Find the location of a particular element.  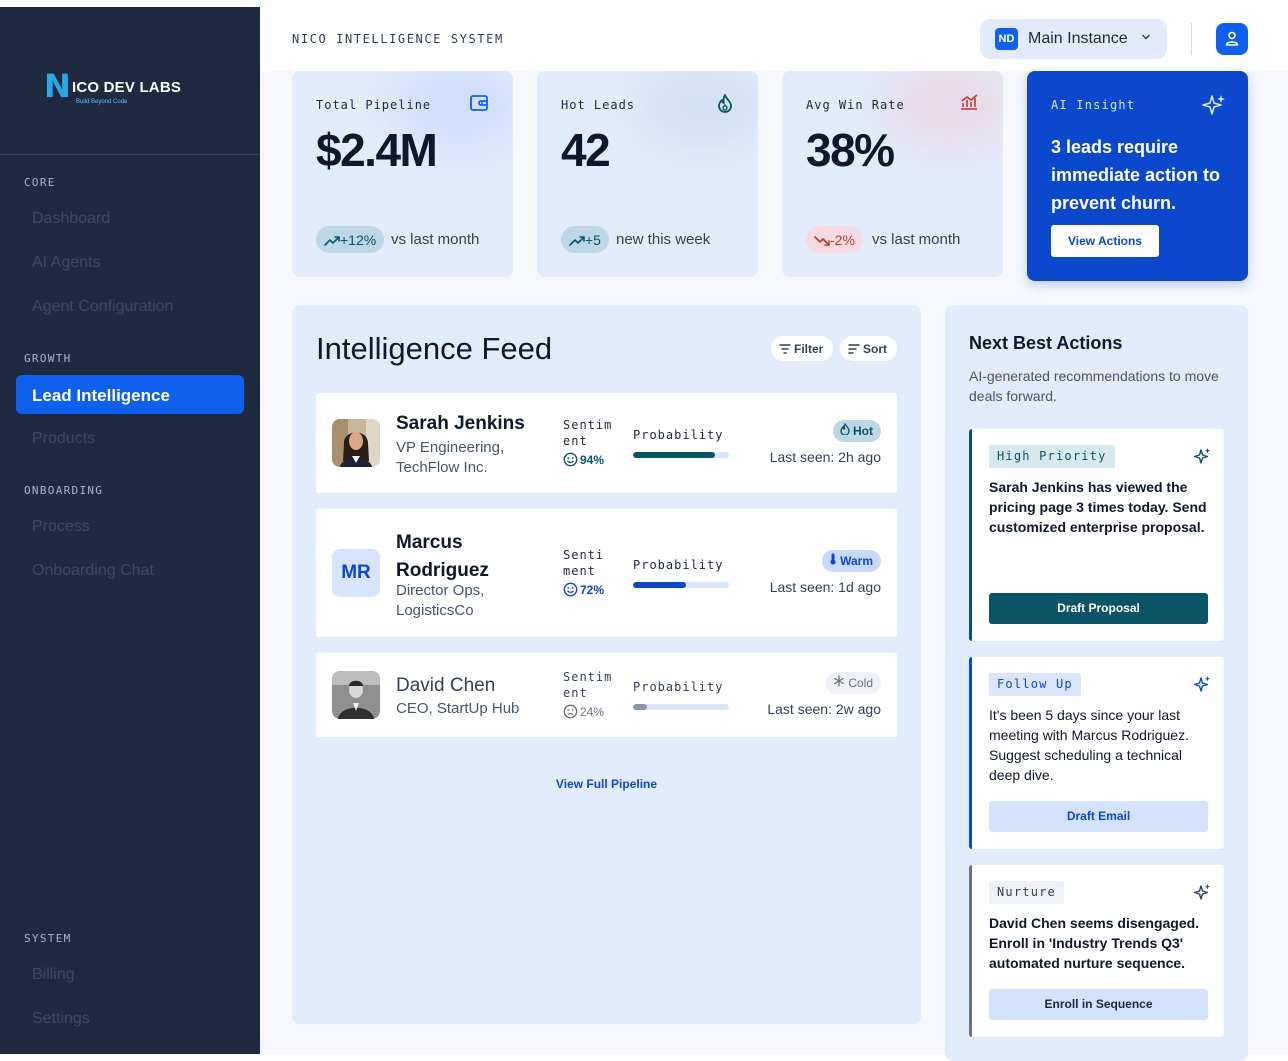

sidebar-divider is located at coordinates (130, 154).